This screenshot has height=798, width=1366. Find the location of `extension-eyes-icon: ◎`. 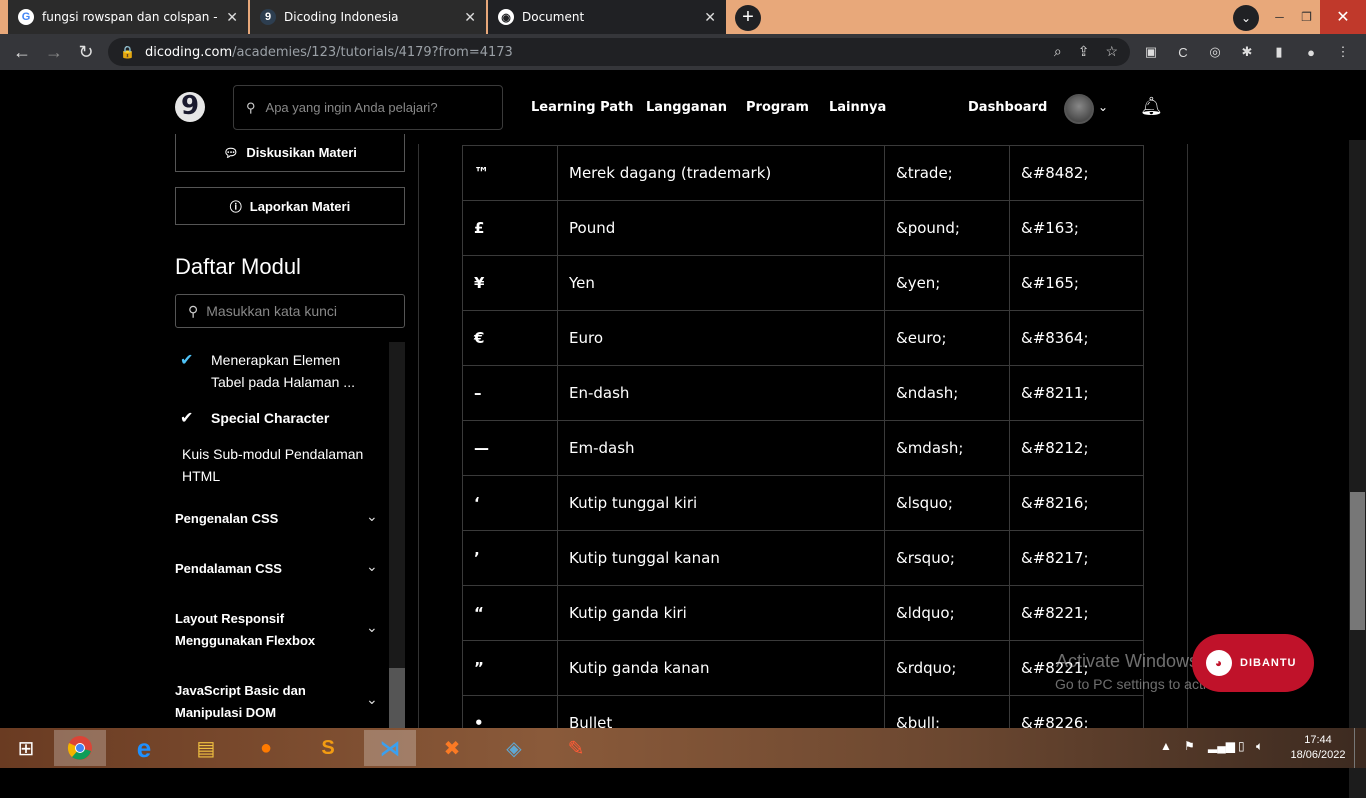

extension-eyes-icon: ◎ is located at coordinates (1215, 52).